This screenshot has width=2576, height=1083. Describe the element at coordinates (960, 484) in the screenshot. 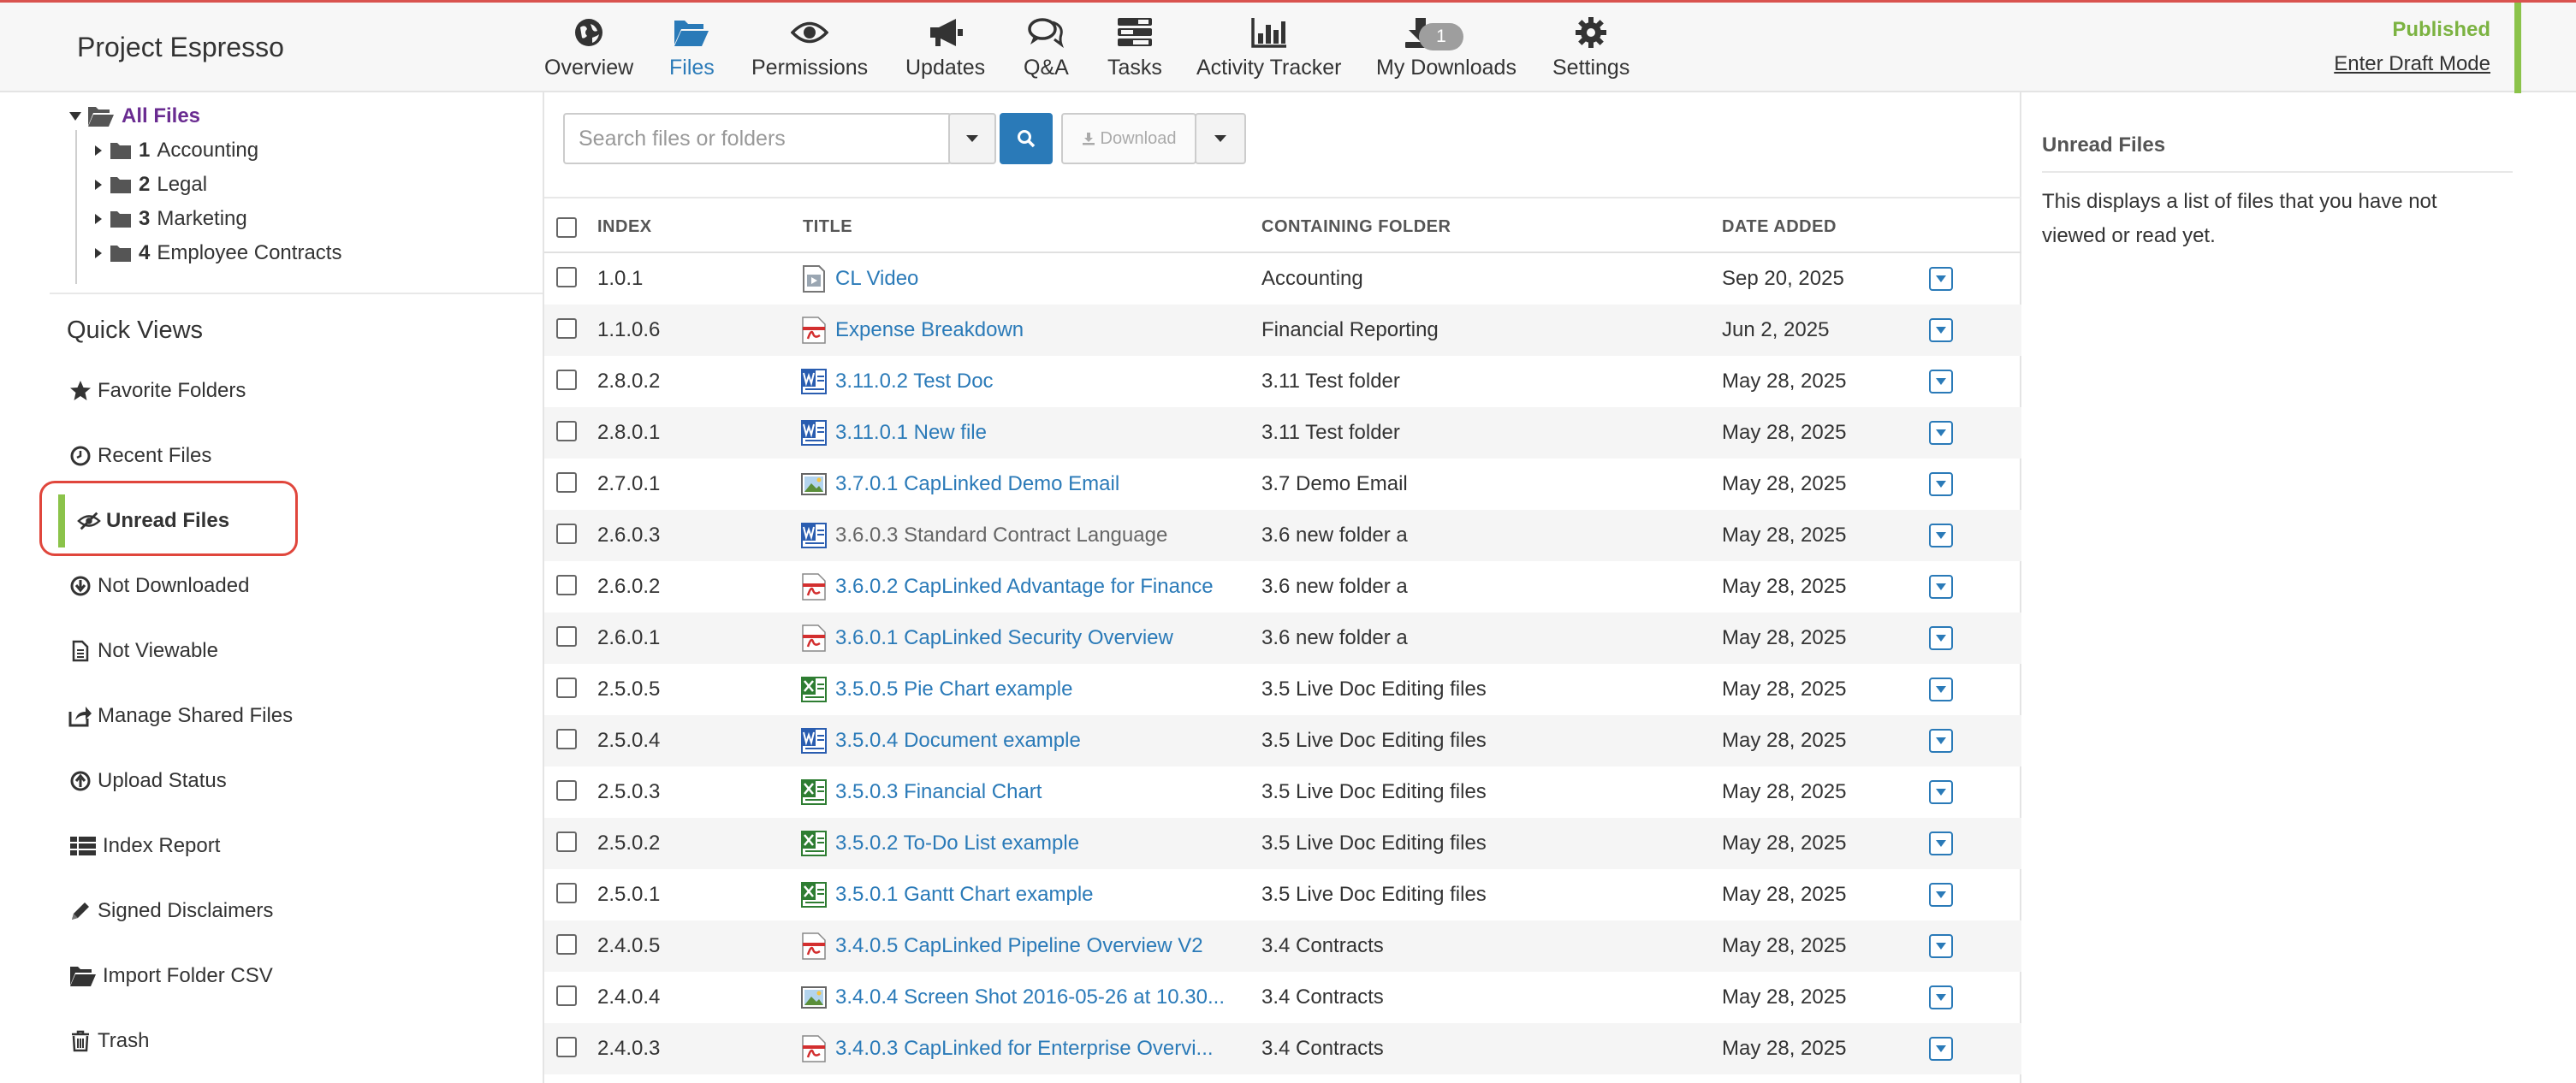

I see `row-title-link: 3.7.0.1 CapLinked Demo Email` at that location.